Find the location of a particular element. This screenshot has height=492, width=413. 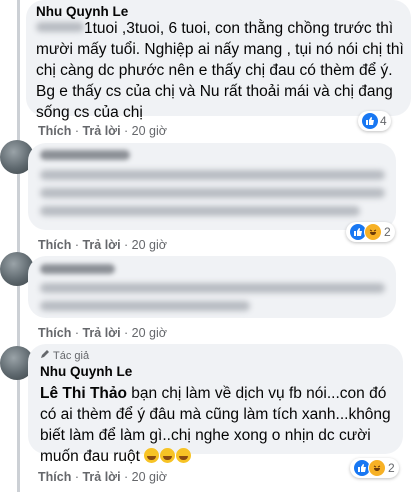

pen-icon is located at coordinates (45, 355).